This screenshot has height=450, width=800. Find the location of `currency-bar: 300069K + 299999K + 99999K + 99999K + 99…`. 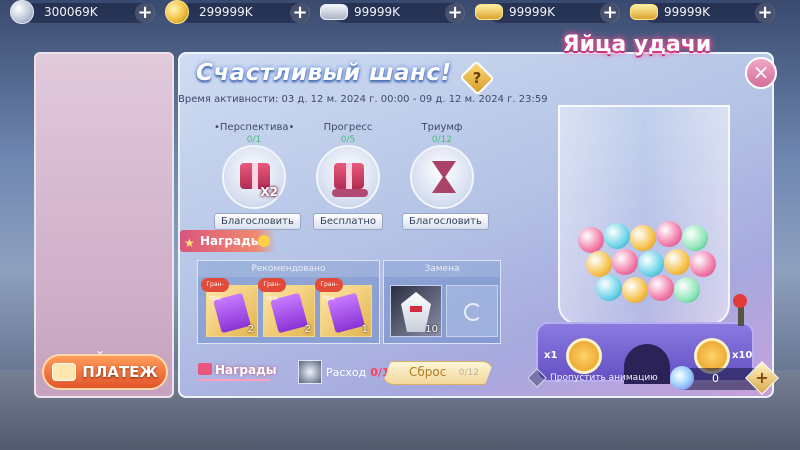

currency-bar: 300069K + 299999K + 99999K + 99999K + 99… is located at coordinates (400, 13).